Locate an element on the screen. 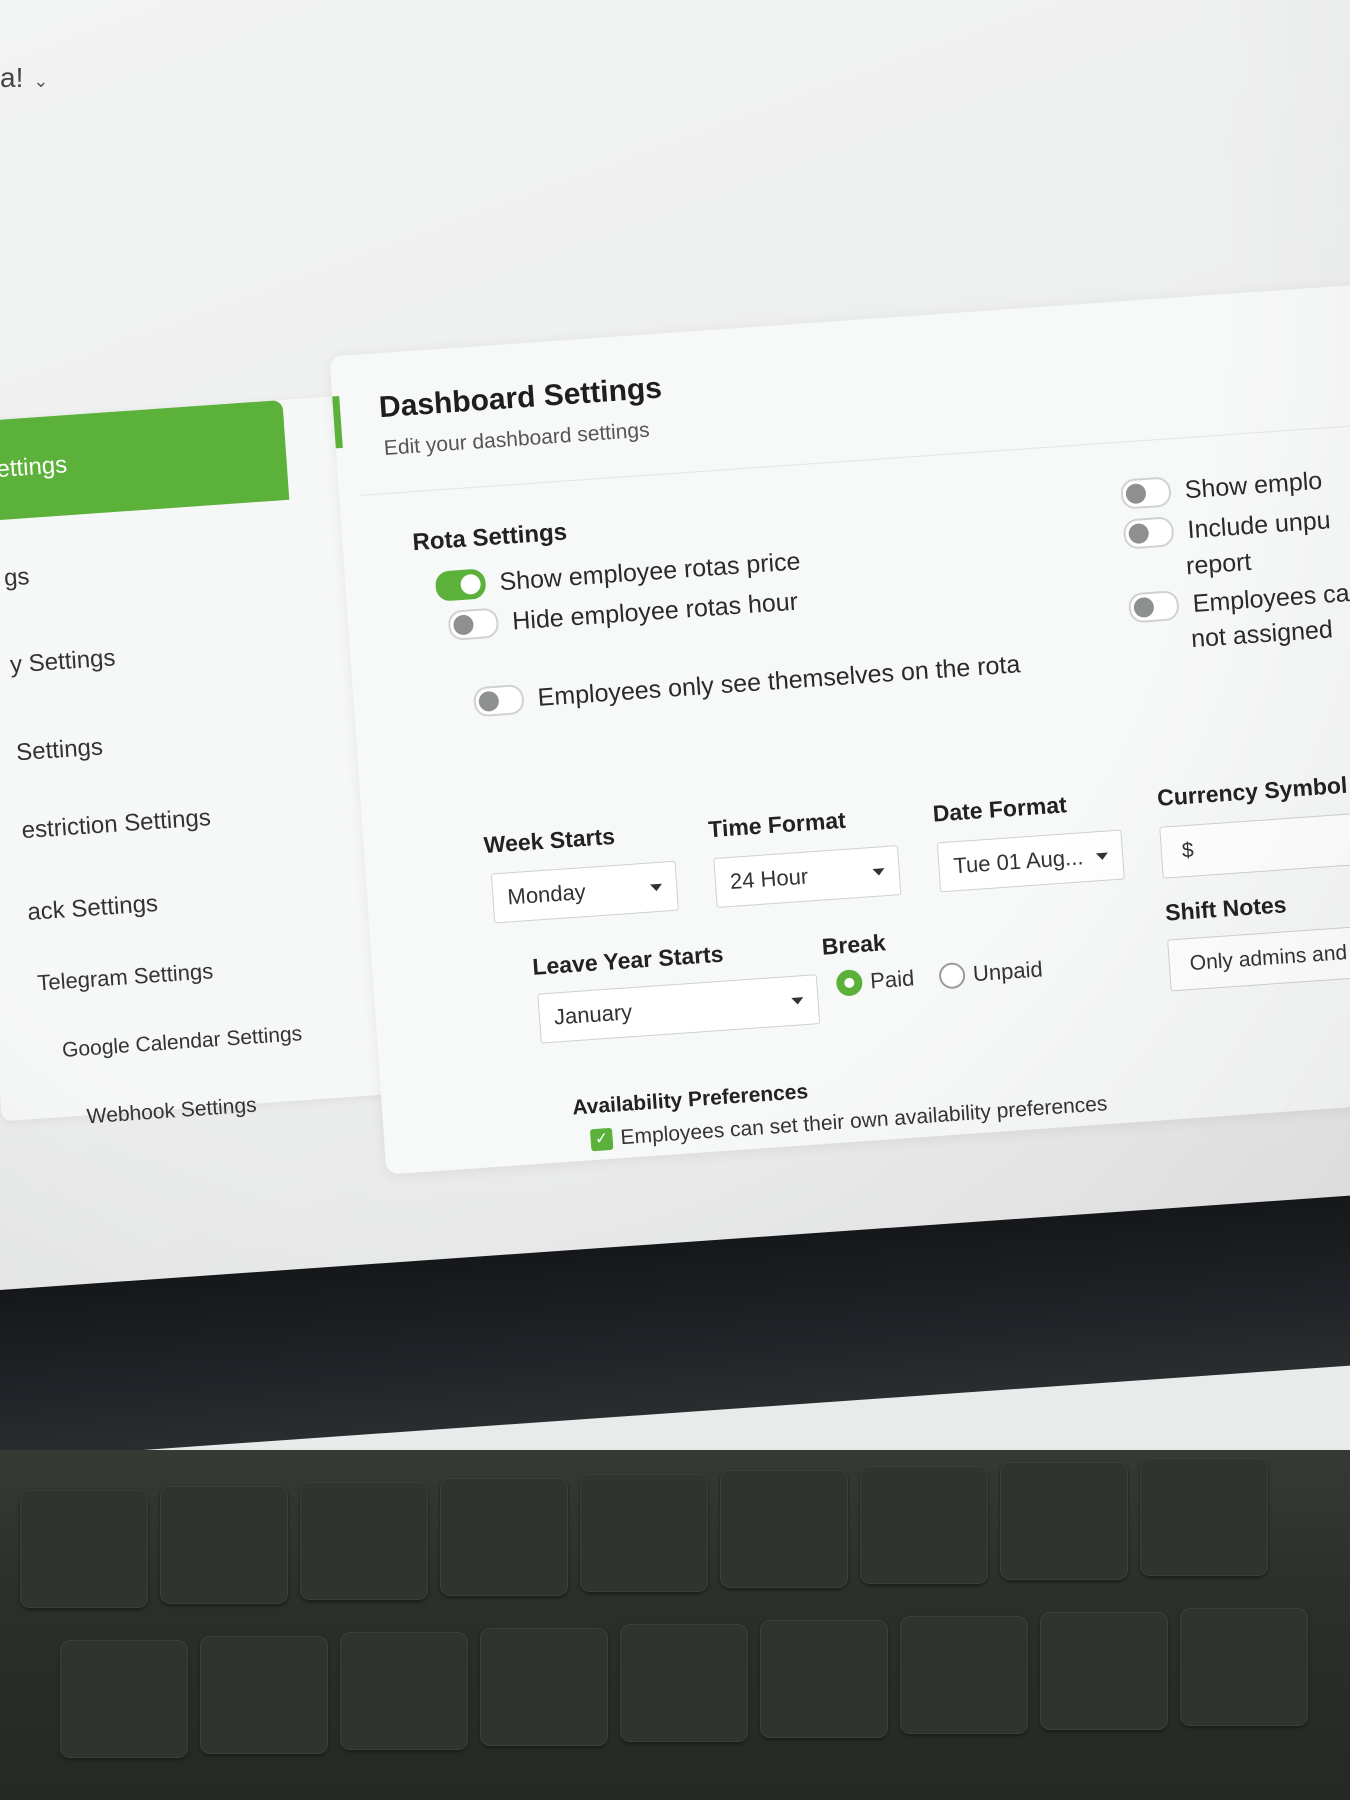 The width and height of the screenshot is (1350, 1800). leave-year-starts-label: Leave Year Starts is located at coordinates (628, 960).